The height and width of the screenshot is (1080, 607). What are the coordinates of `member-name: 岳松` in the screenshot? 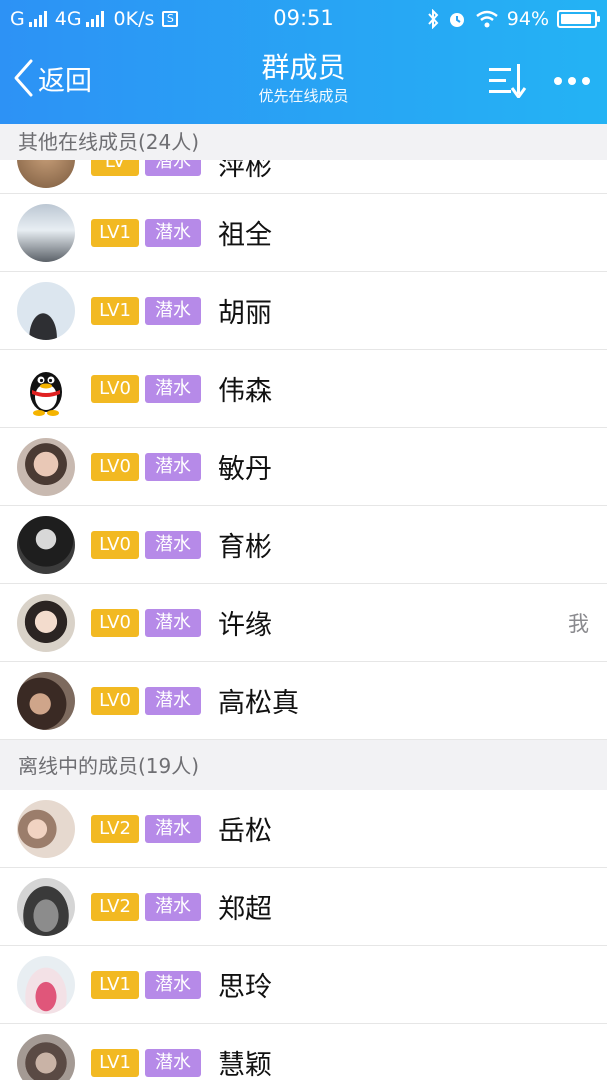 It's located at (245, 831).